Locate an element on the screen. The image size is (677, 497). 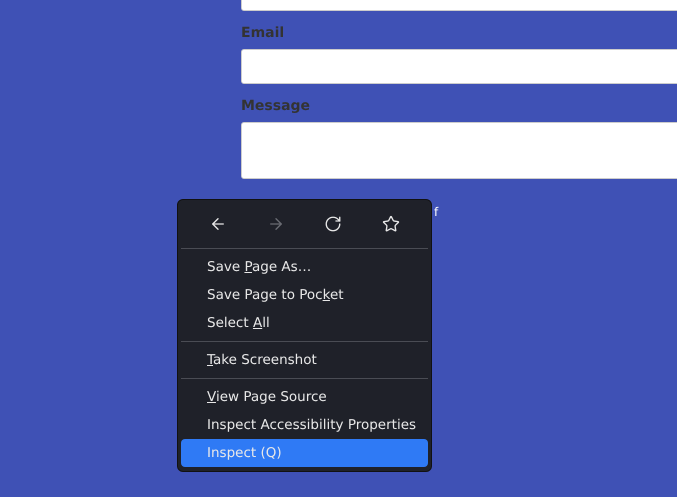
menu-item: Select All is located at coordinates (304, 323).